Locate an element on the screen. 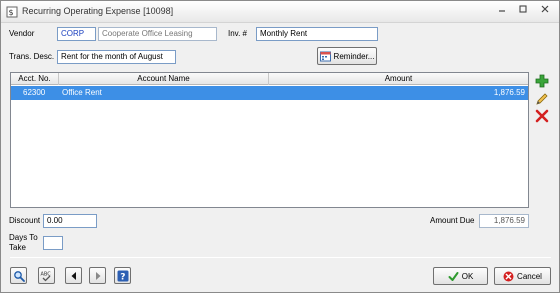 This screenshot has height=293, width=560. vendor-code-field: CORP is located at coordinates (76, 34).